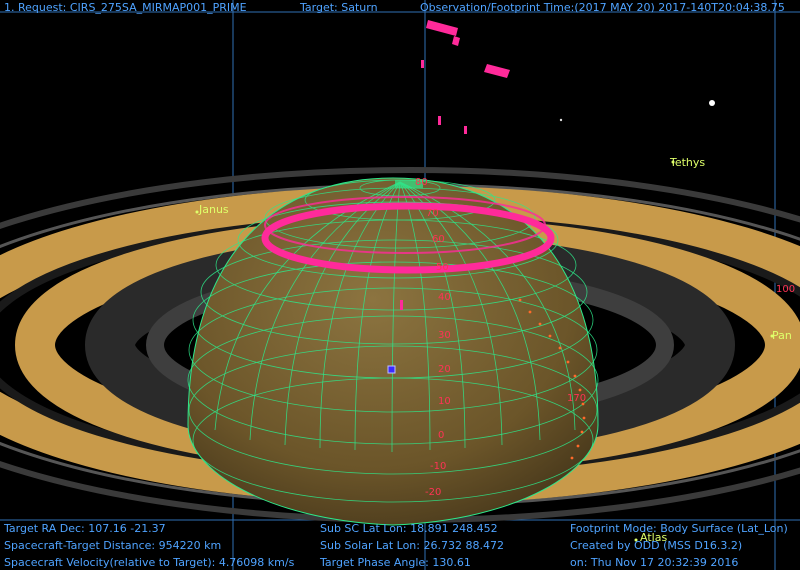  I want to click on distance-label: Spacecraft-Target Distance: 954220 km, so click(113, 545).